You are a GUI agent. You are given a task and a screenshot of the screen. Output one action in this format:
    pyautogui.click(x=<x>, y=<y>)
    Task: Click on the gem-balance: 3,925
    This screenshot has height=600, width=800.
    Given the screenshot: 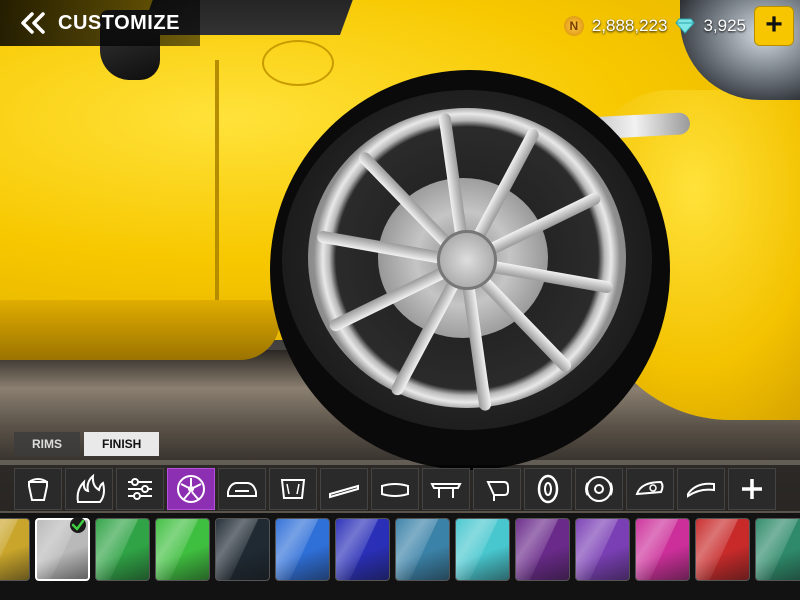 What is the action you would take?
    pyautogui.click(x=724, y=25)
    